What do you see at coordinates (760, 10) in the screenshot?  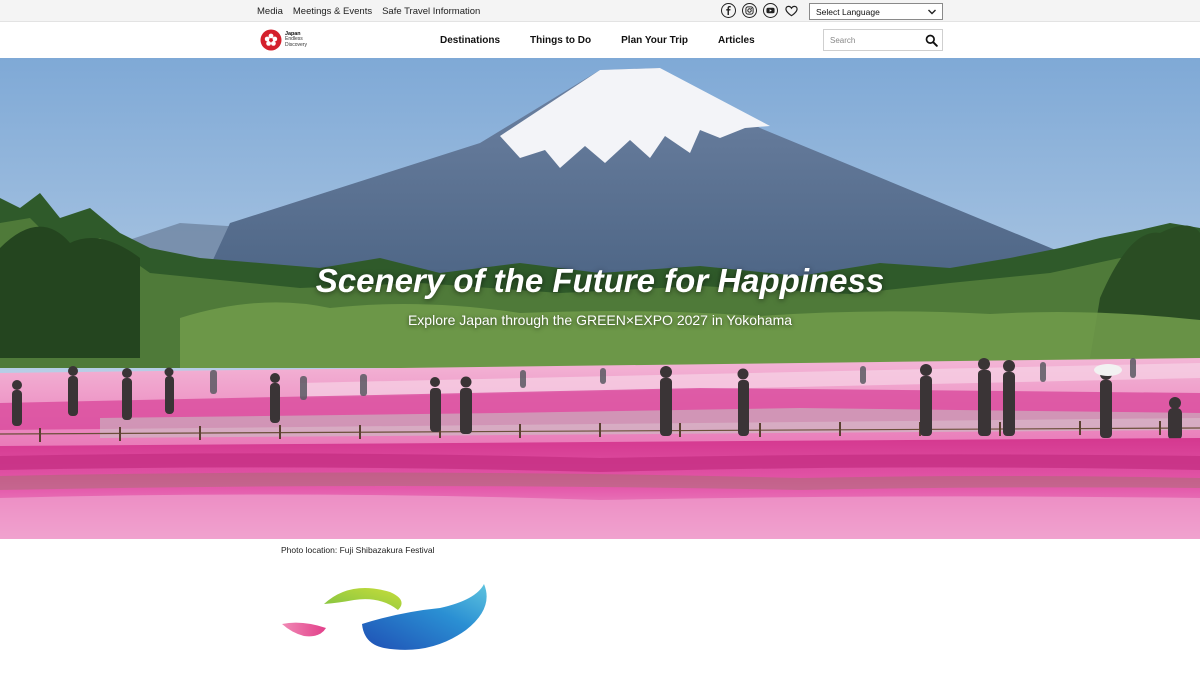 I see `social-links` at bounding box center [760, 10].